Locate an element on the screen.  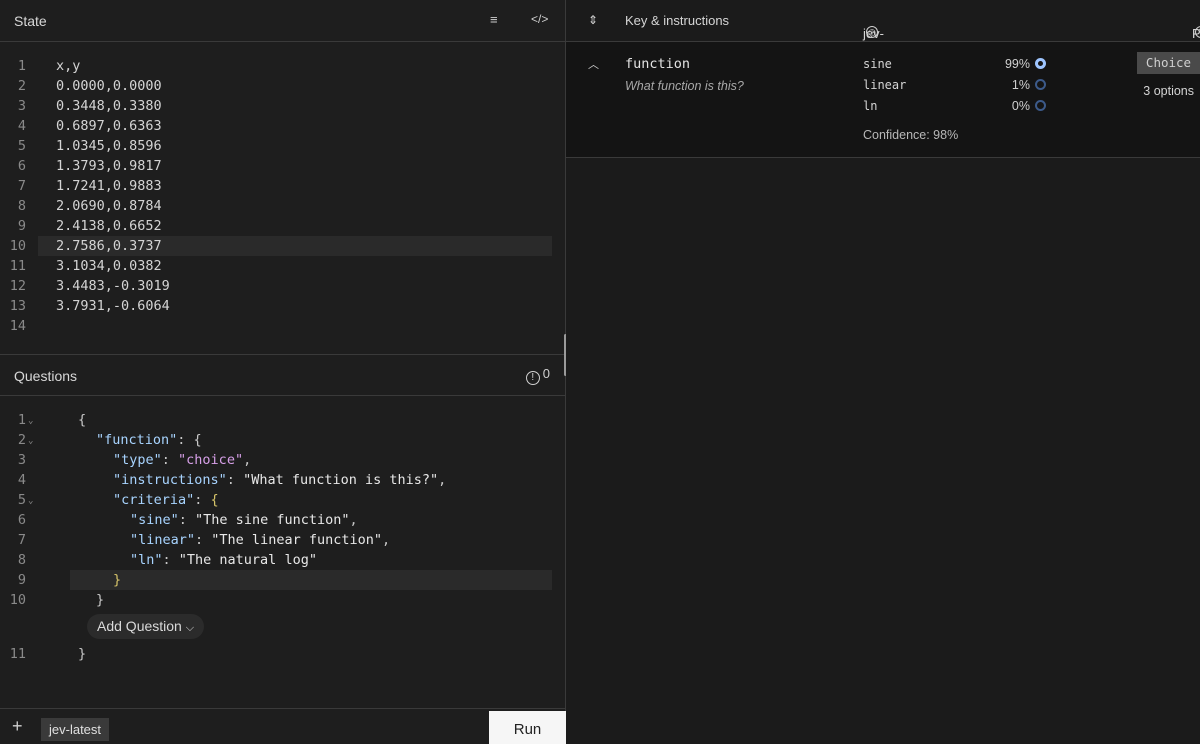
code-line: 1 x,y is located at coordinates (283, 66).